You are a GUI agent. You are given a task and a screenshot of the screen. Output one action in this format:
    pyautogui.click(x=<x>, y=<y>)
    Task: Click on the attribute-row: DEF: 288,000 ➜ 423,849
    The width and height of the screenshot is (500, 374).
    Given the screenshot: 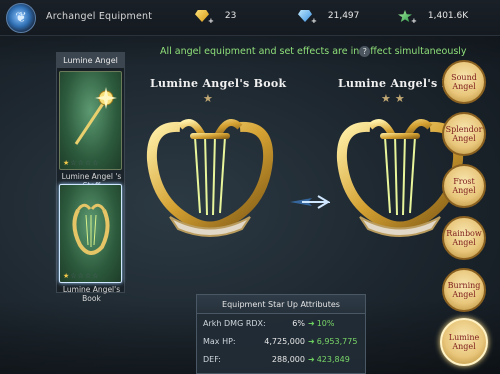 What is the action you would take?
    pyautogui.click(x=276, y=359)
    